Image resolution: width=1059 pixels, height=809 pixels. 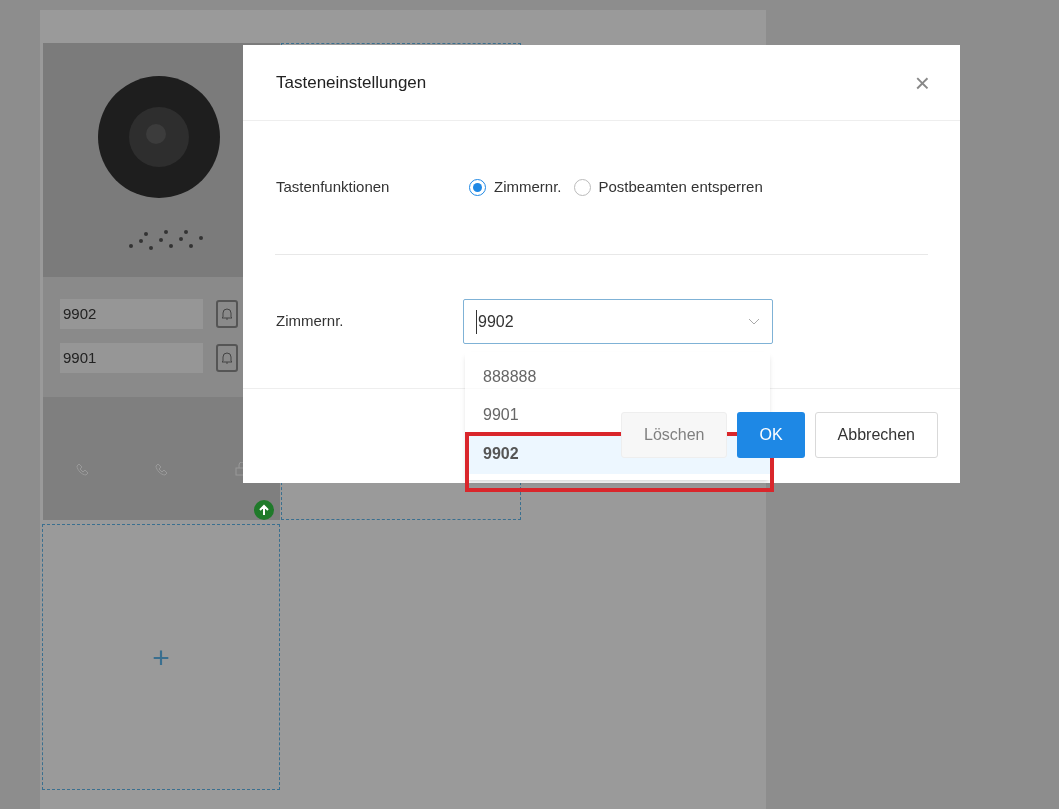 What do you see at coordinates (754, 321) in the screenshot?
I see `chevron-down-icon` at bounding box center [754, 321].